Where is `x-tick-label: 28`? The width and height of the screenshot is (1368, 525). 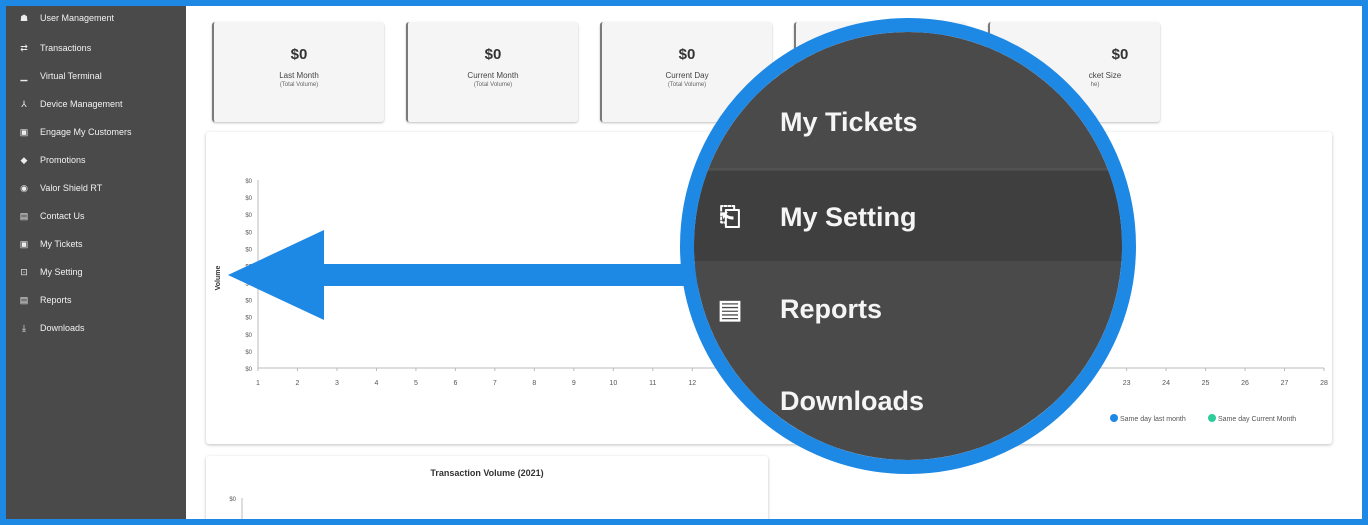
x-tick-label: 28 is located at coordinates (1324, 383).